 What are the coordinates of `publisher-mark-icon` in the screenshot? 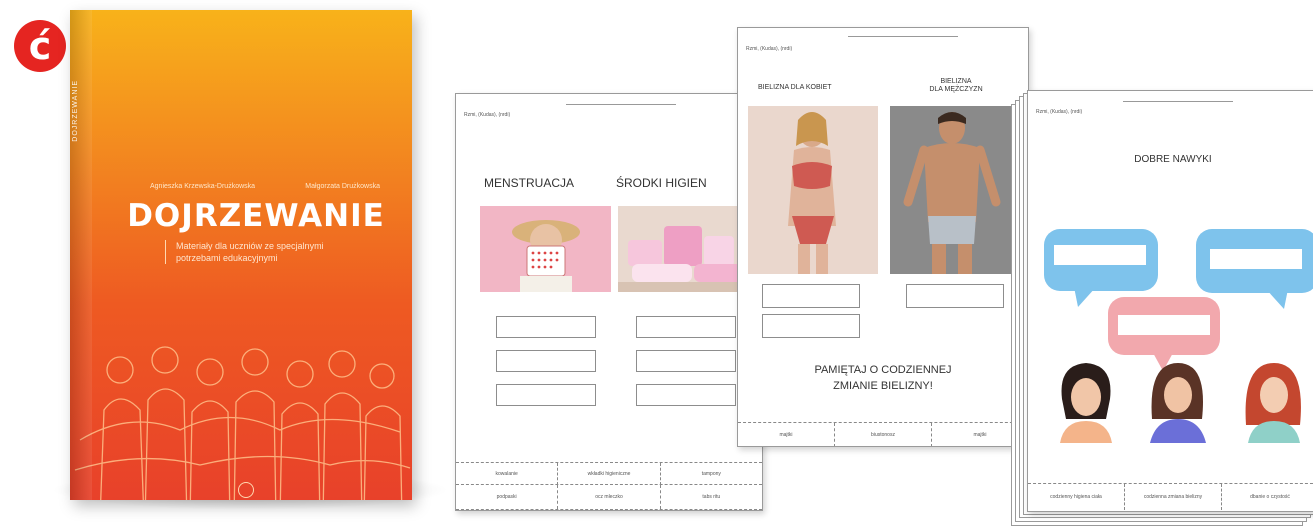 It's located at (246, 490).